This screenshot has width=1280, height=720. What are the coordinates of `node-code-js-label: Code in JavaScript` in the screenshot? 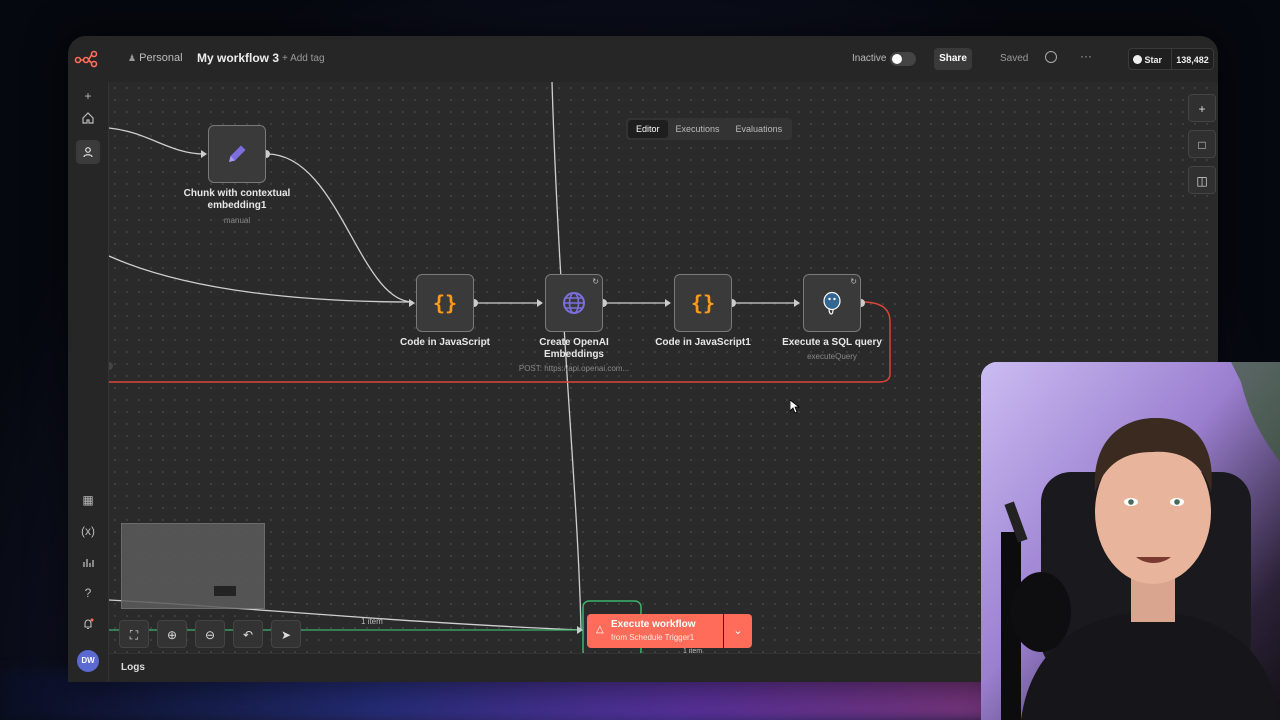 It's located at (445, 342).